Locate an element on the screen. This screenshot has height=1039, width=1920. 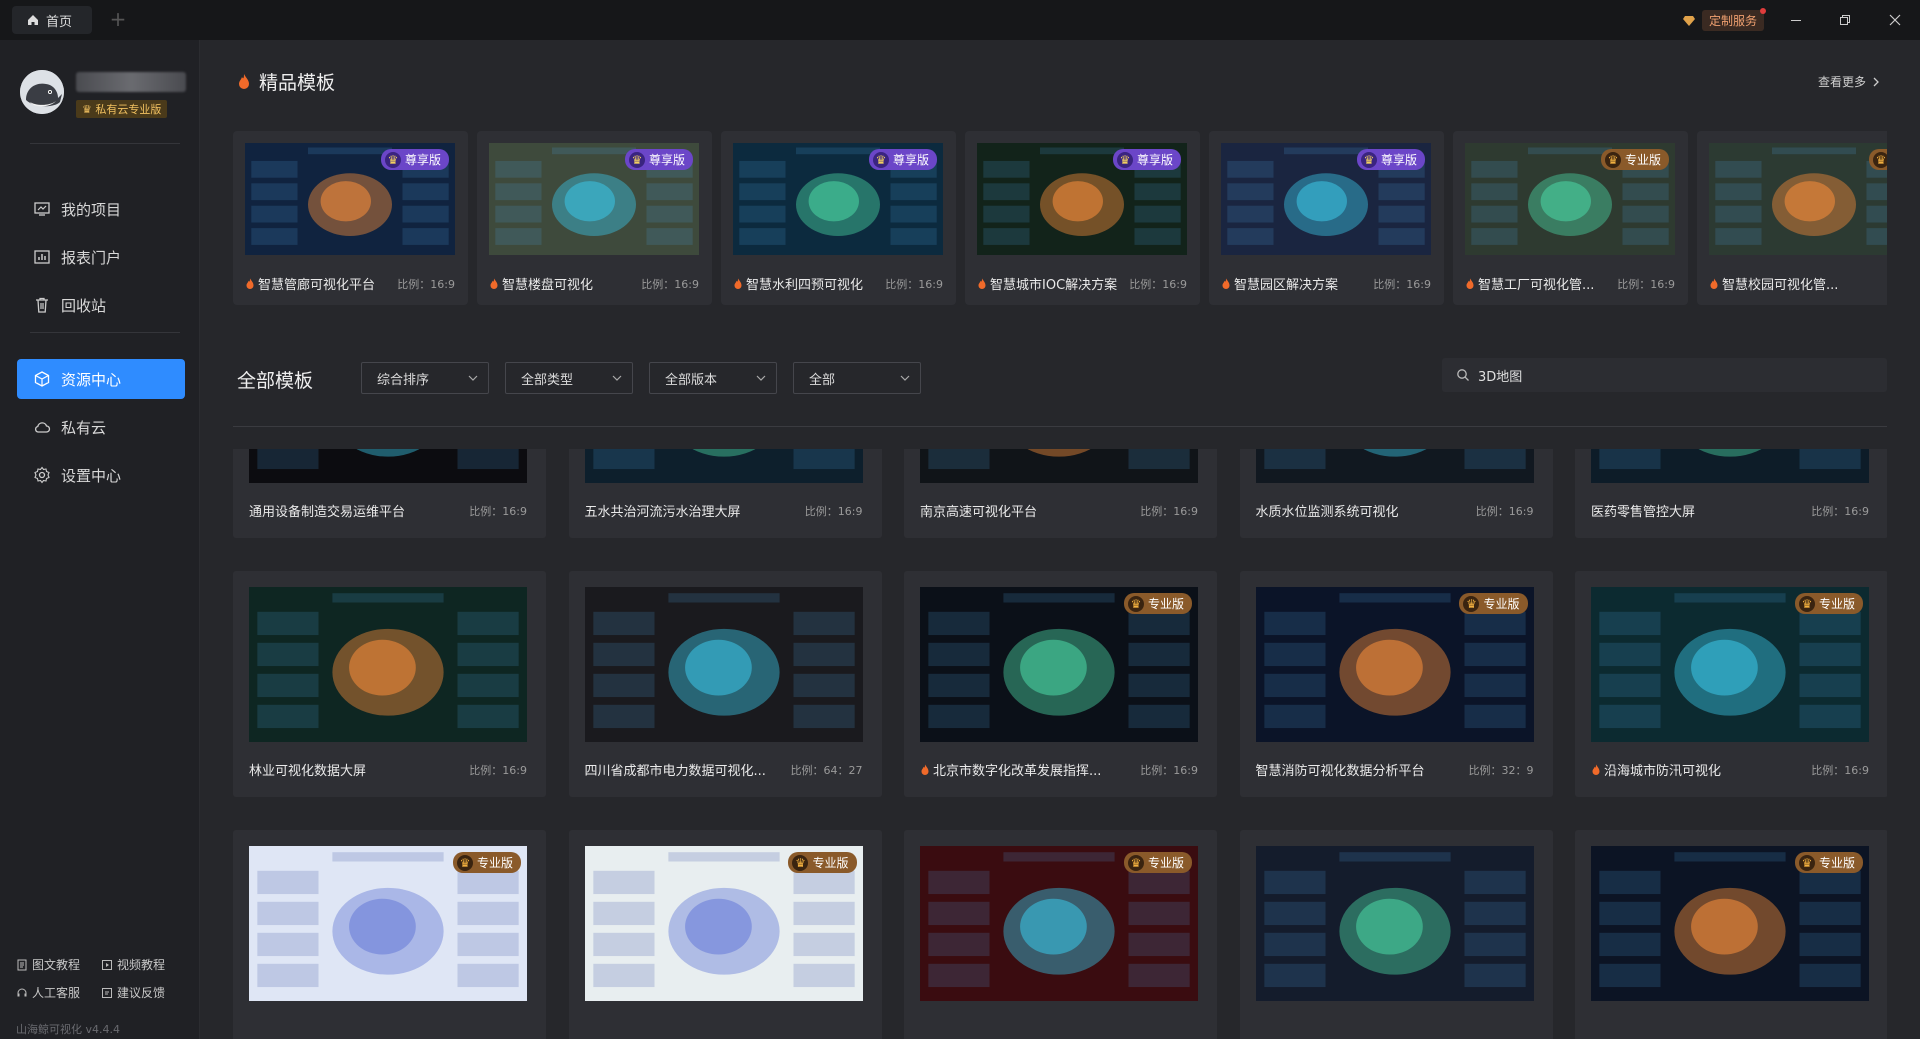
nav-private-cloud: 私有云 is located at coordinates (101, 427).